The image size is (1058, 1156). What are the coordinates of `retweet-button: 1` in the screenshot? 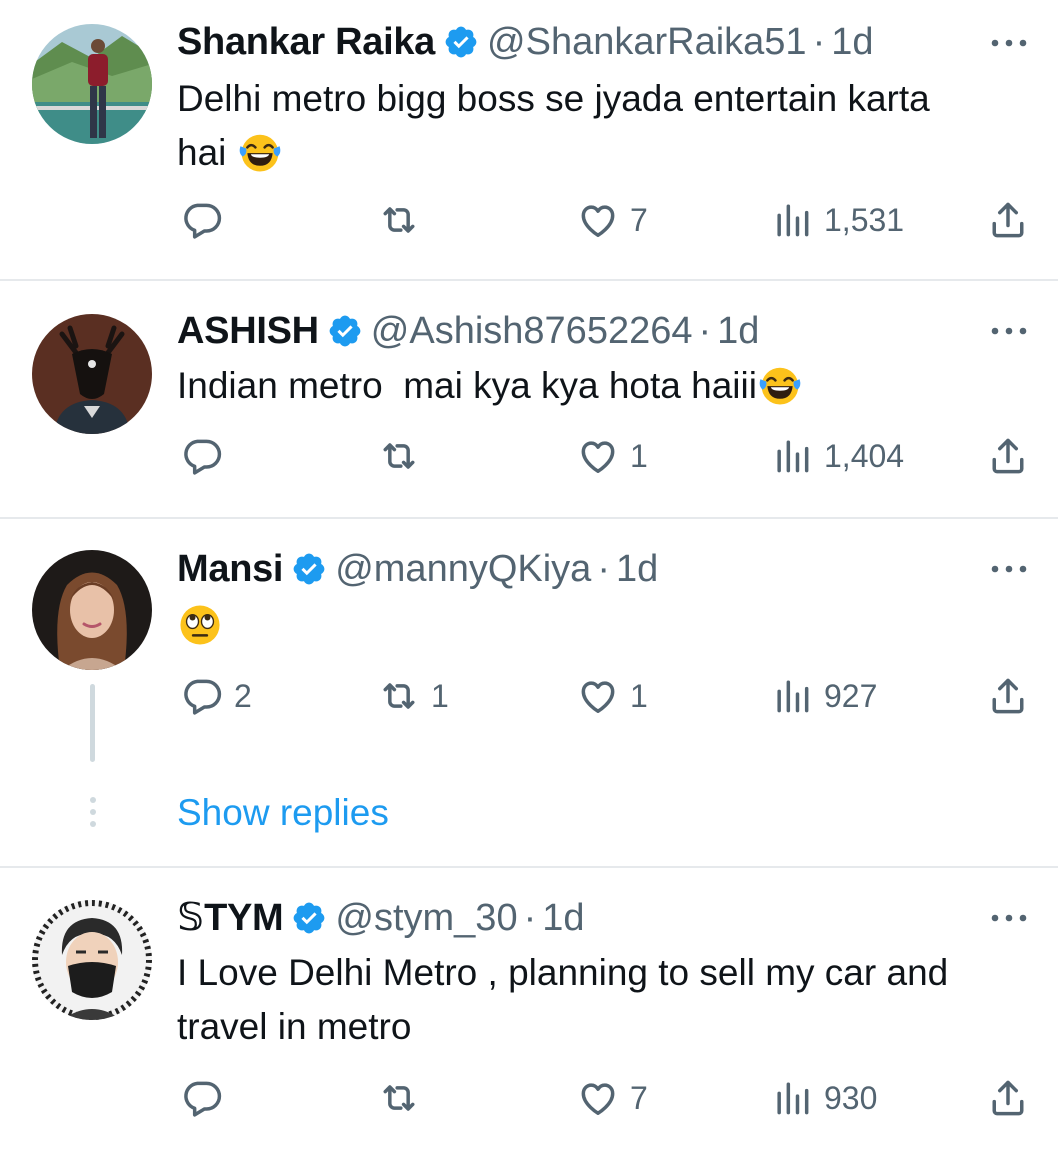 It's located at (413, 696).